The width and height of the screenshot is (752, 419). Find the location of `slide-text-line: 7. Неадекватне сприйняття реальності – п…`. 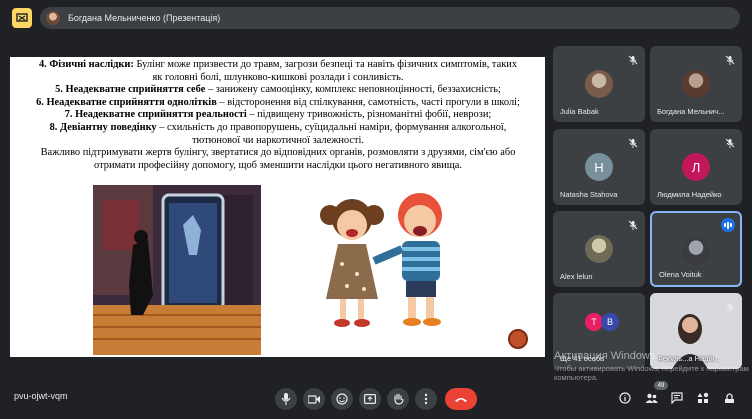

slide-text-line: 7. Неадекватне сприйняття реальності – п… is located at coordinates (278, 115).